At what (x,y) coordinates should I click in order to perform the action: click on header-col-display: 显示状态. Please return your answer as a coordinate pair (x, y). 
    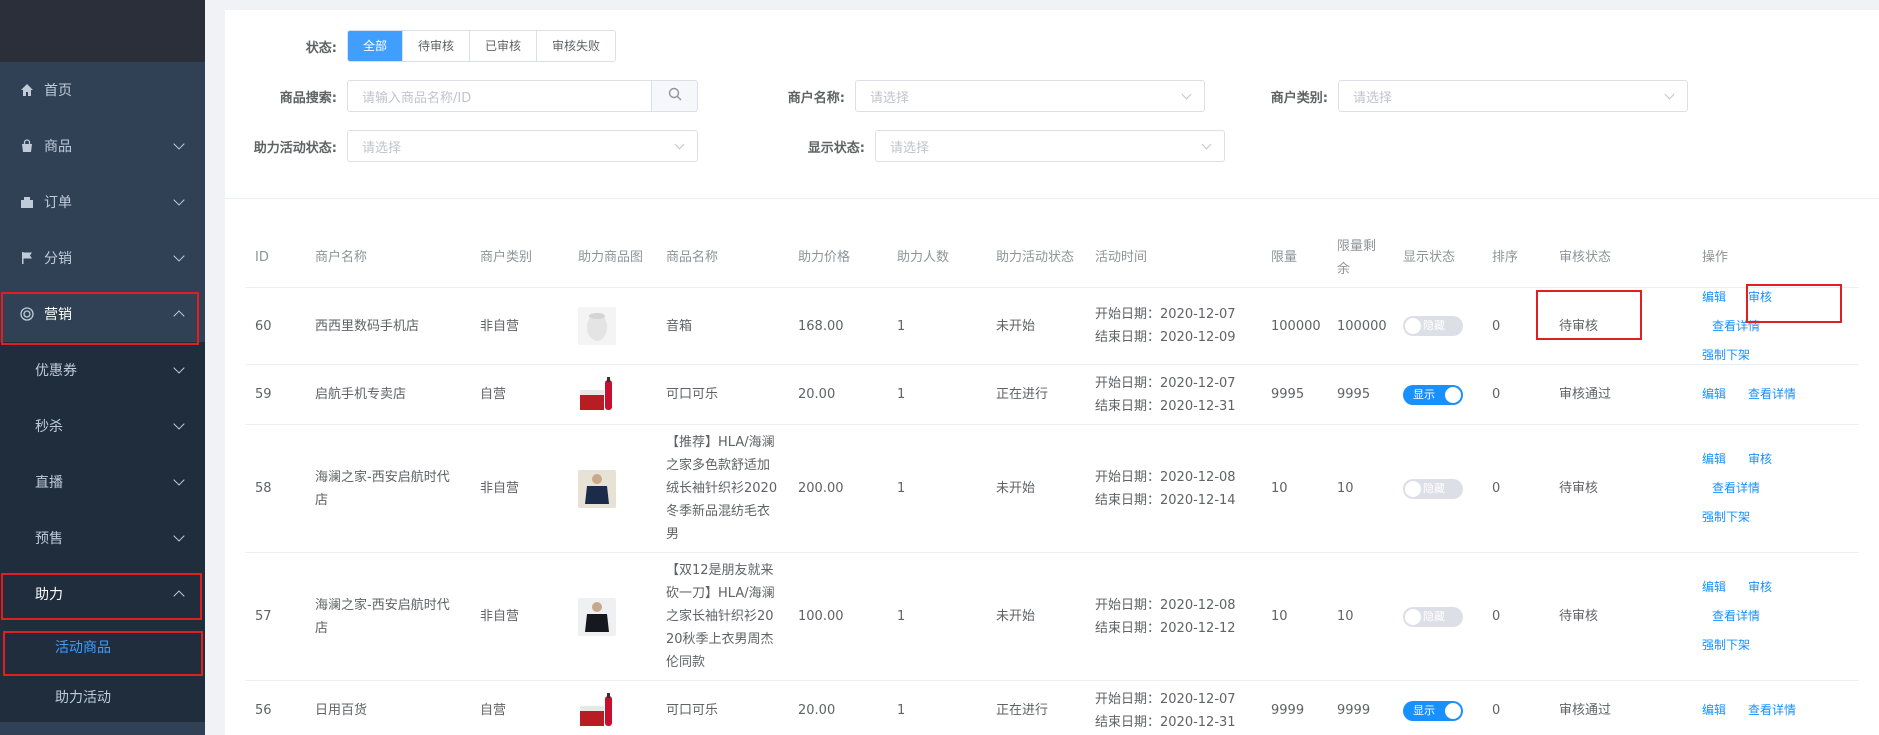
    Looking at the image, I should click on (1429, 257).